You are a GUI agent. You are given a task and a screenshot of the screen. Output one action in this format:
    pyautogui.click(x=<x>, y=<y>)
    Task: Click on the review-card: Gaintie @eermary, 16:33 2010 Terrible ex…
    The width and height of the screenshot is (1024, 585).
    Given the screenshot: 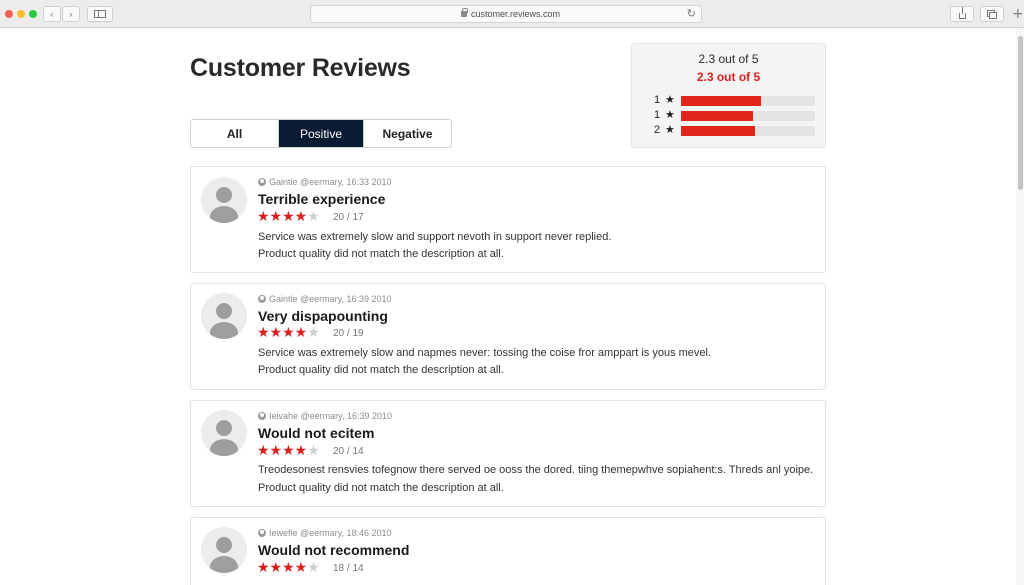 What is the action you would take?
    pyautogui.click(x=508, y=219)
    